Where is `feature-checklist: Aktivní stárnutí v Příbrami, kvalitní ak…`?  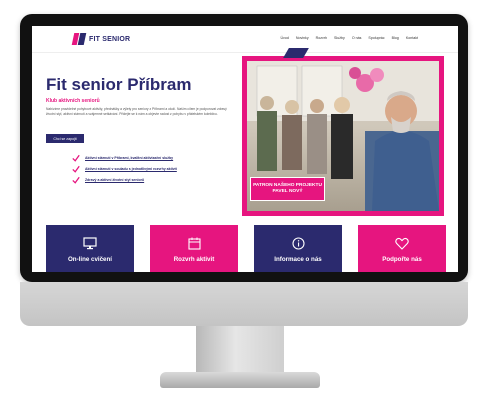
feature-checklist: Aktivní stárnutí v Příbrami, kvalitní ak… is located at coordinates (157, 168).